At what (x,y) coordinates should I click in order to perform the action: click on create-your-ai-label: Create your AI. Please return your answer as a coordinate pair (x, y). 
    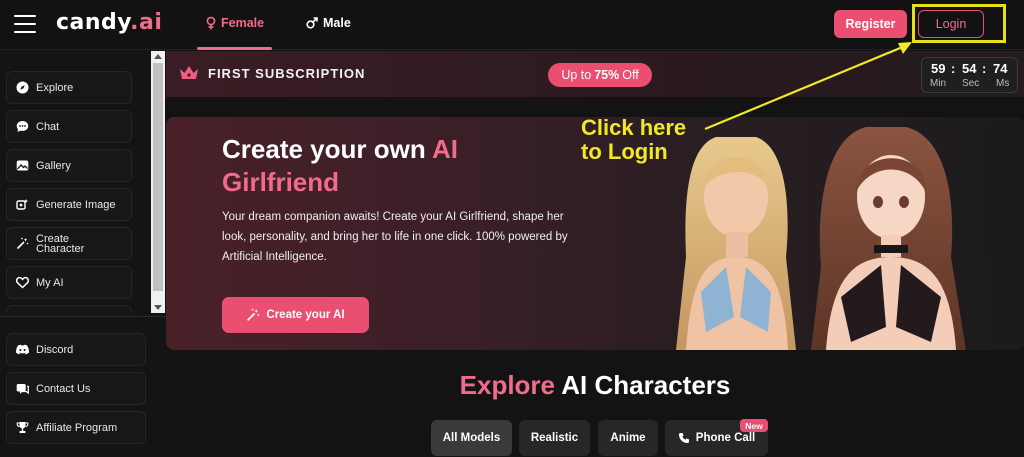
    Looking at the image, I should click on (305, 315).